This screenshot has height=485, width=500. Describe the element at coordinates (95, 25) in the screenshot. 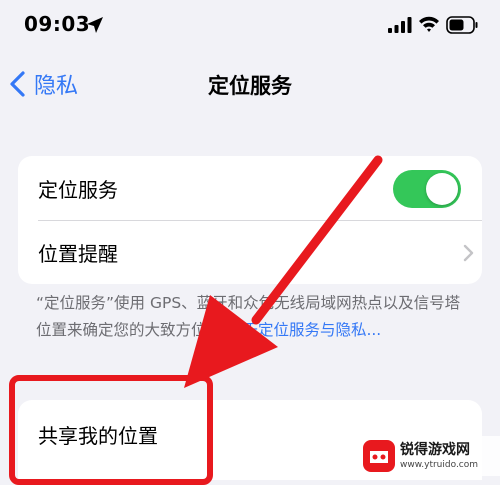

I see `location-arrow-icon` at that location.